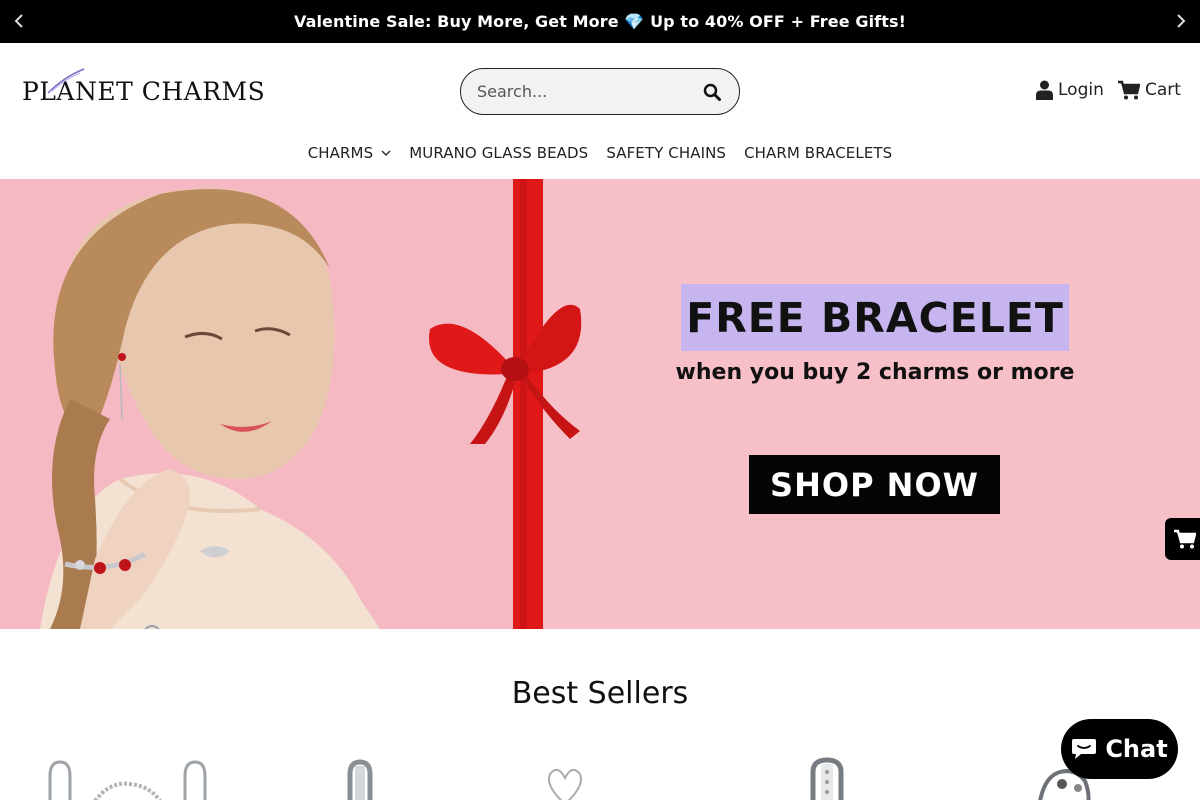 This screenshot has height=800, width=1200. Describe the element at coordinates (818, 153) in the screenshot. I see `nav-item-charm-bracelets: CHARM BRACELETS` at that location.